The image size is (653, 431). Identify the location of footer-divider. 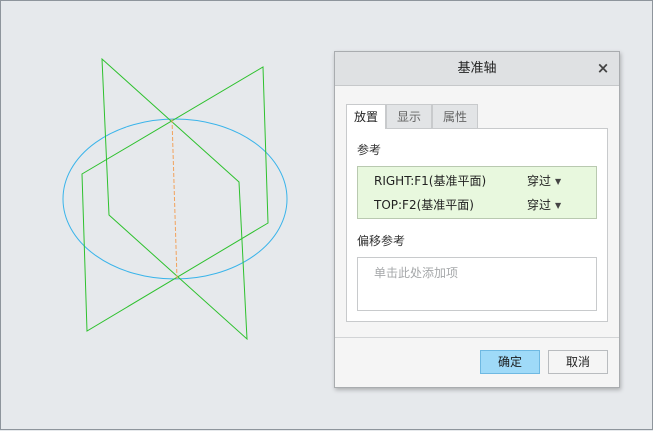
(477, 337).